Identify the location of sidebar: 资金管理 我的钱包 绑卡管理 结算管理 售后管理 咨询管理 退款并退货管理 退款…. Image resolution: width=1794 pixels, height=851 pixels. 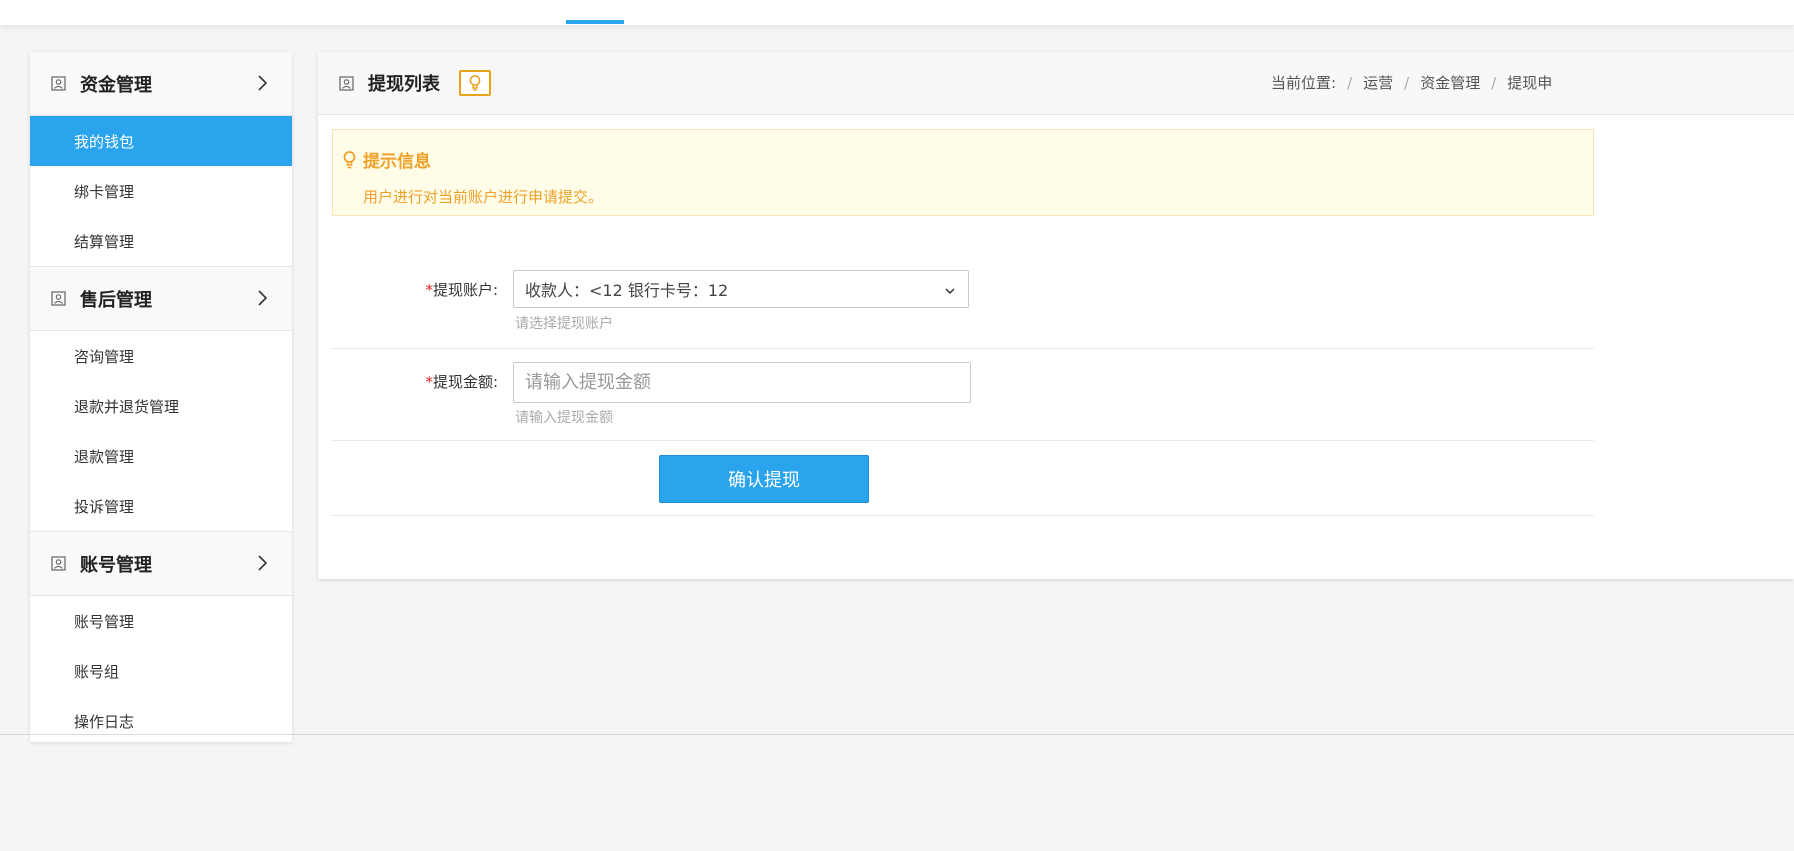
(161, 397).